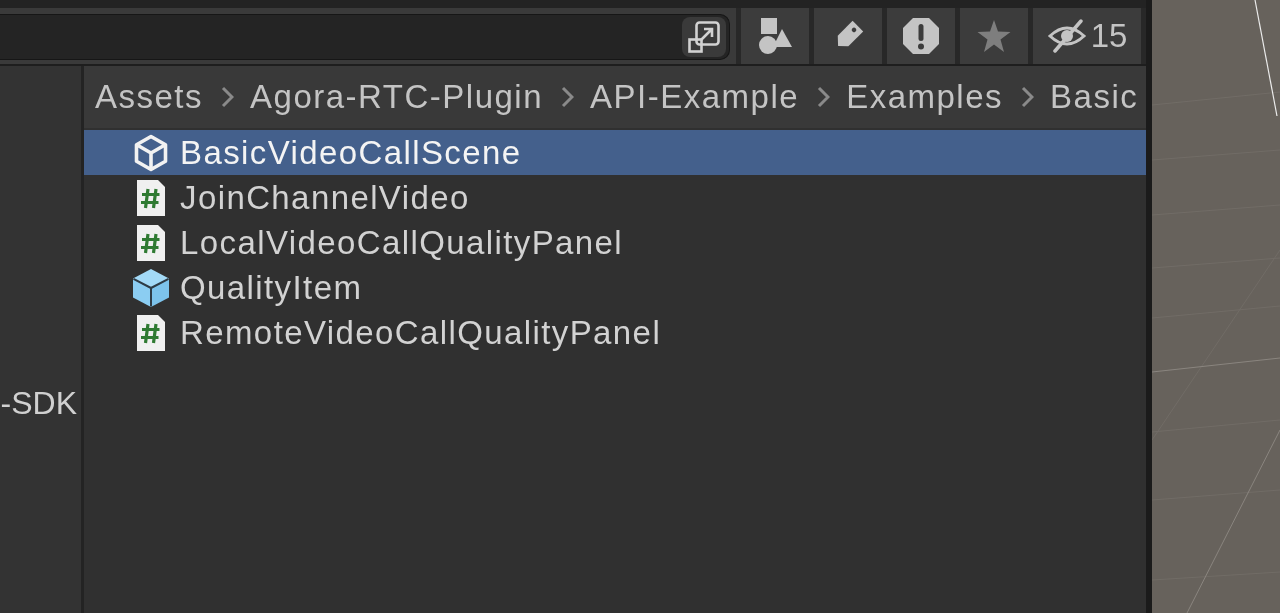 The height and width of the screenshot is (613, 1280). Describe the element at coordinates (924, 97) in the screenshot. I see `breadcrumb-link: Examples` at that location.